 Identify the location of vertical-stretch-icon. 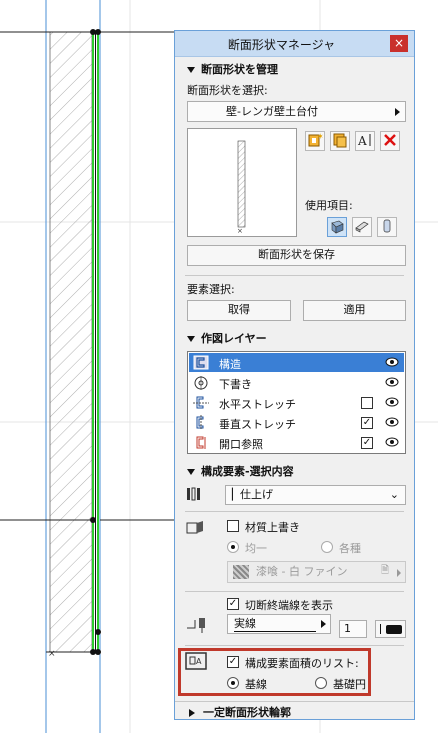
(200, 422).